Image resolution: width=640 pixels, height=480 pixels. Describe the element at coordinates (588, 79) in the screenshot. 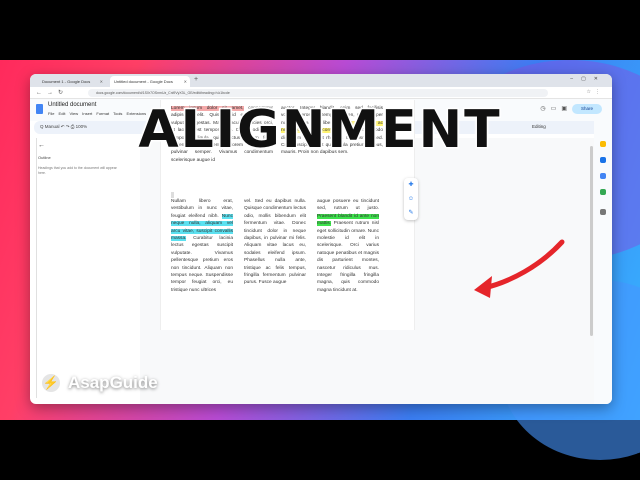

I see `window-controls: –▢✕` at that location.